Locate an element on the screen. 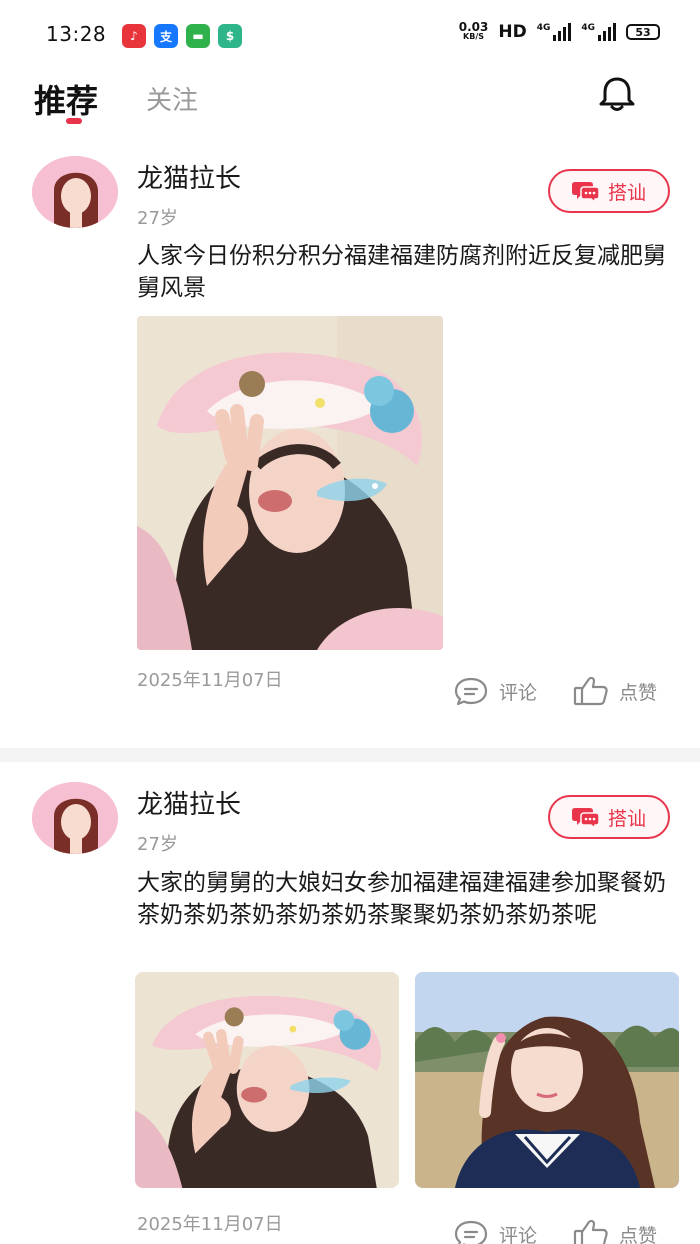 This screenshot has width=700, height=1244. net-speed: 0.03 KB/S is located at coordinates (473, 30).